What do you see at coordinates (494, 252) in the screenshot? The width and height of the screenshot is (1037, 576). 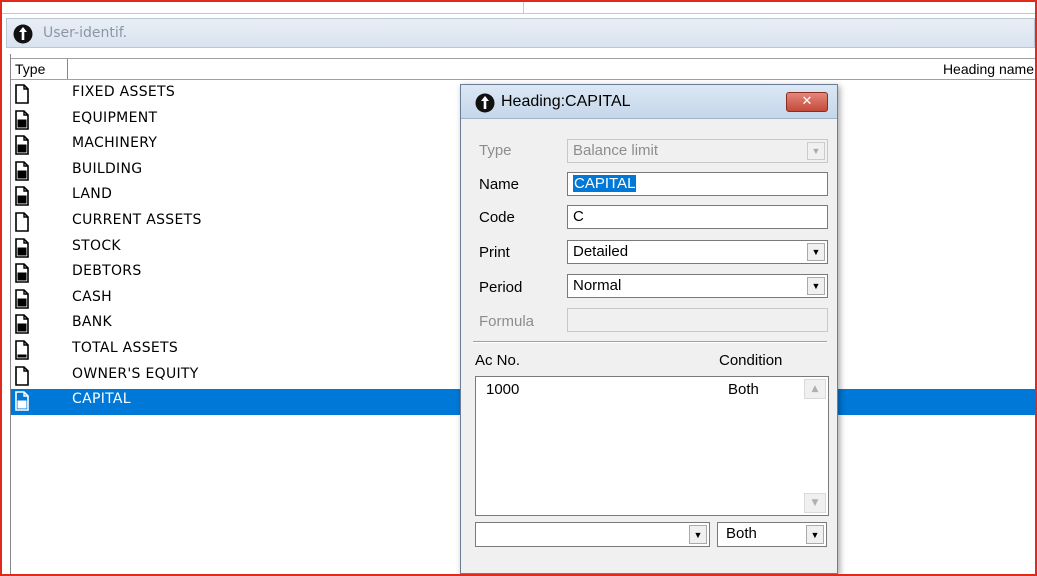 I see `print-label: Print` at bounding box center [494, 252].